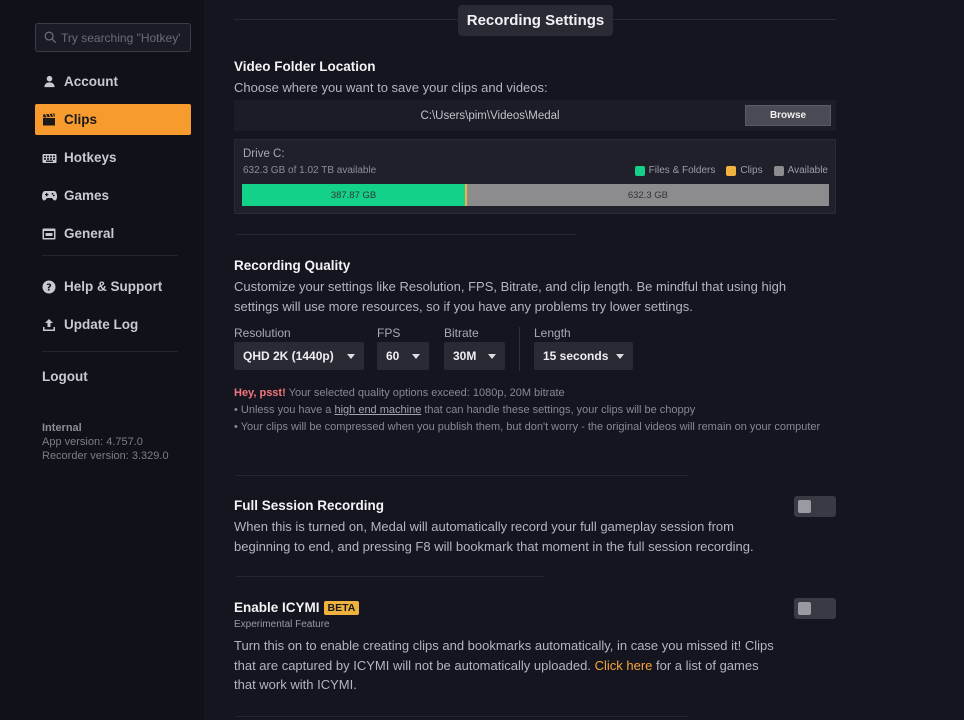 Image resolution: width=964 pixels, height=720 pixels. I want to click on legend-available: Available, so click(800, 170).